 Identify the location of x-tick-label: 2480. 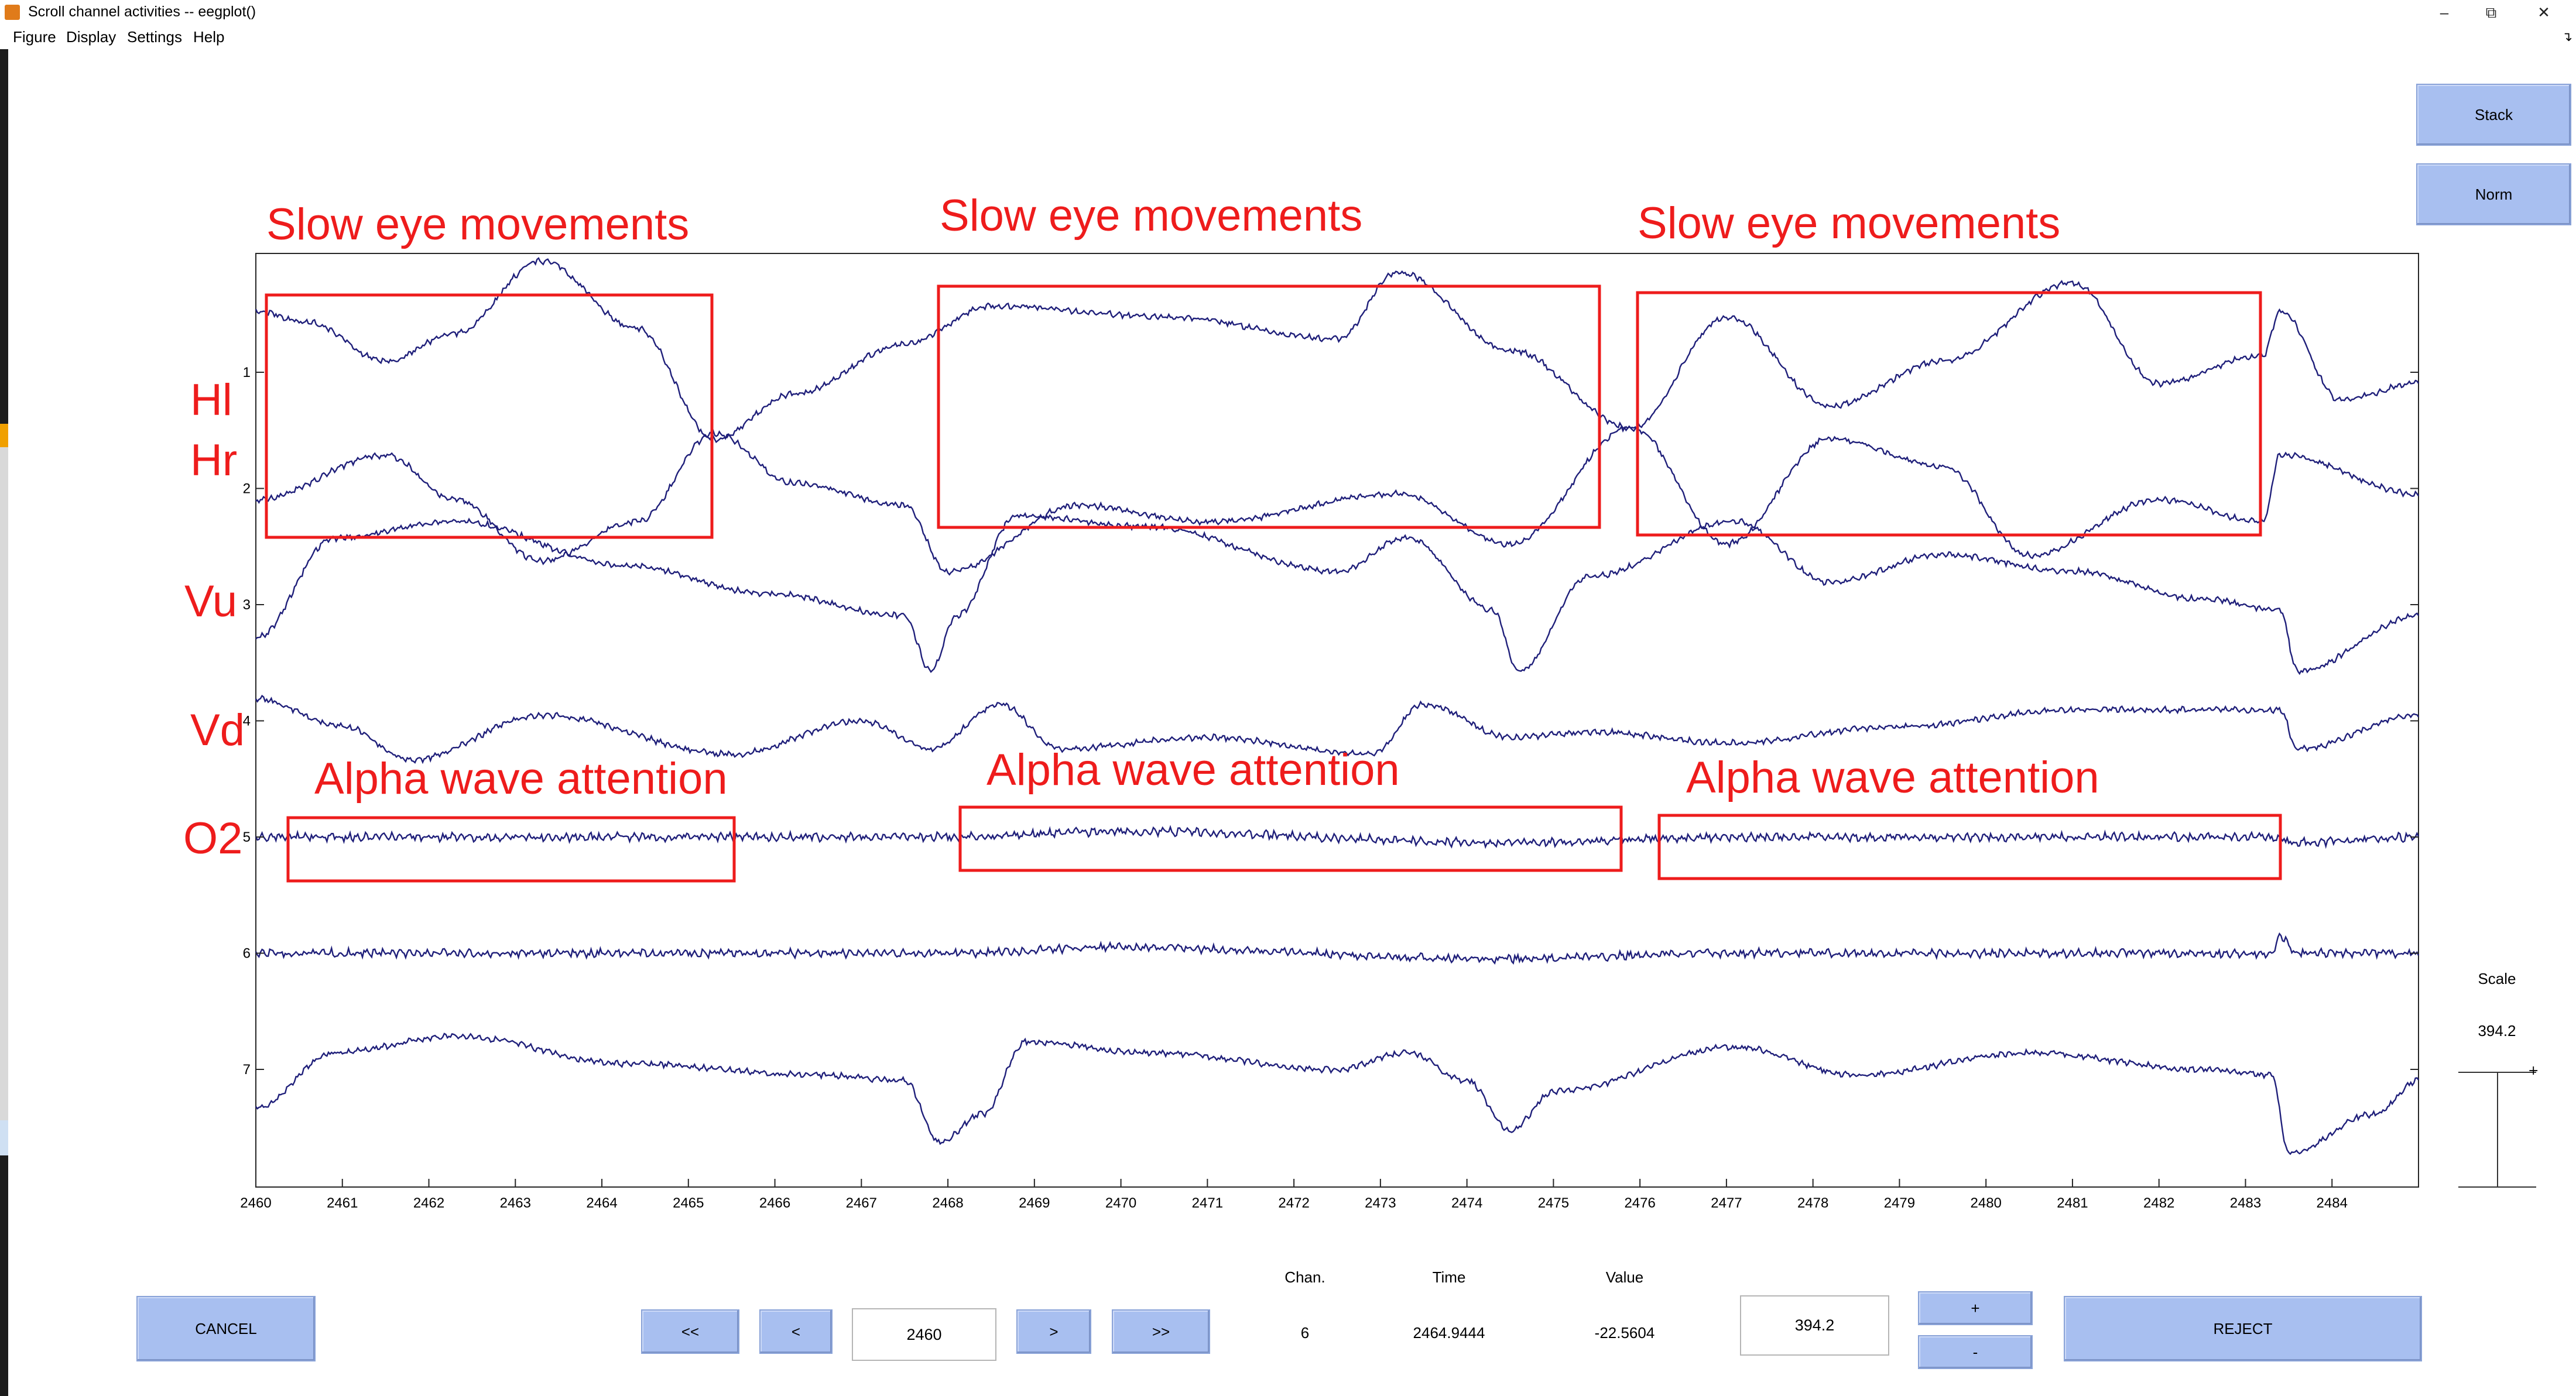
(1986, 1203).